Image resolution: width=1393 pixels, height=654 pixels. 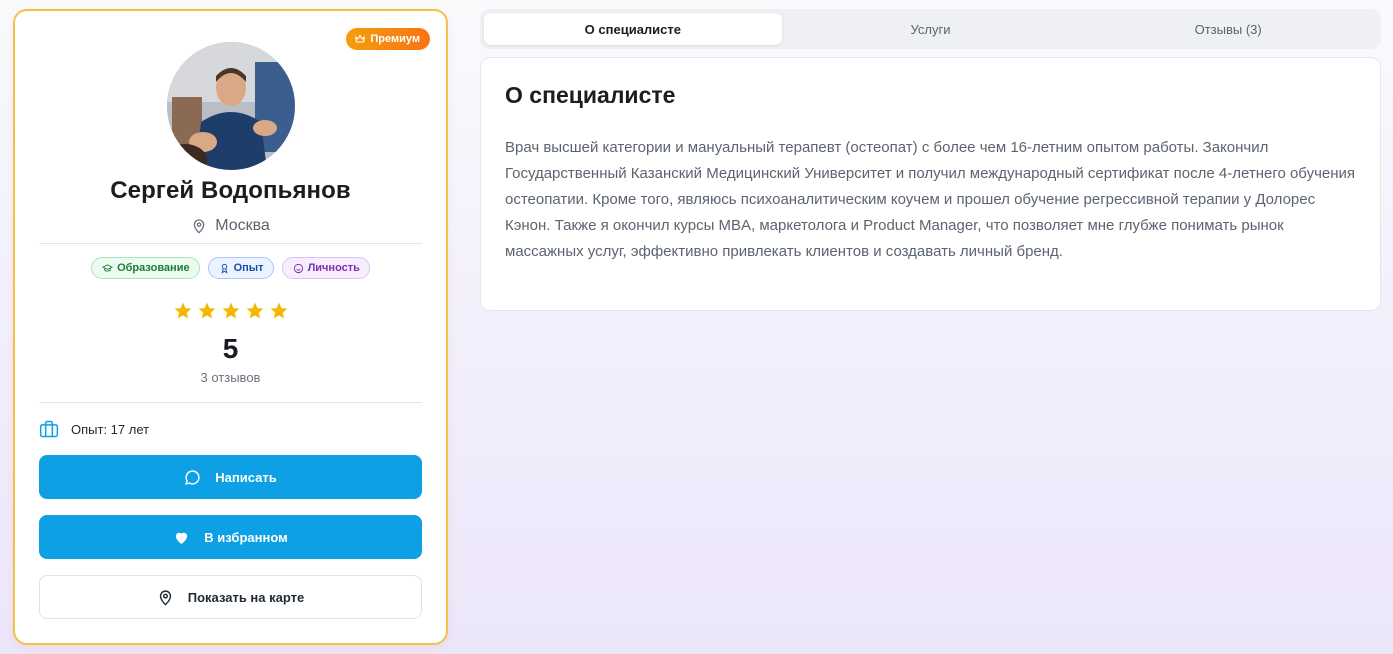 What do you see at coordinates (360, 38) in the screenshot?
I see `crown-icon` at bounding box center [360, 38].